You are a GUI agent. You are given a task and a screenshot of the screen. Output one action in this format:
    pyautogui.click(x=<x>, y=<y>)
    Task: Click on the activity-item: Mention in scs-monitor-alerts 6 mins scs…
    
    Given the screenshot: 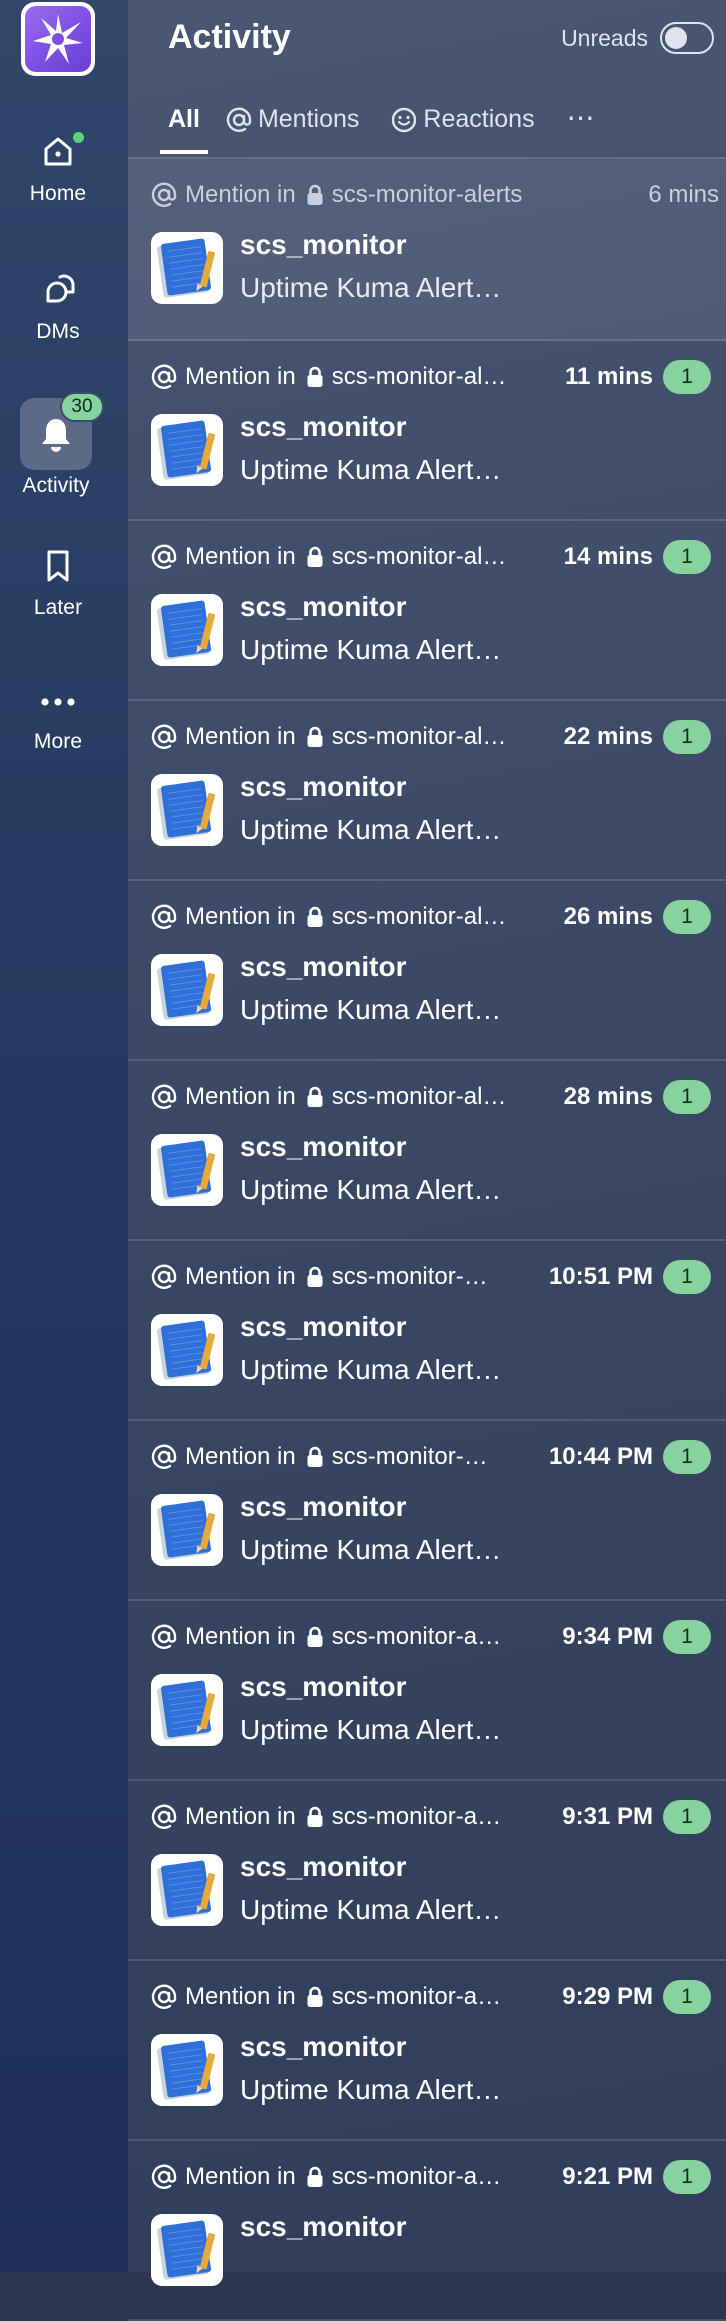 What is the action you would take?
    pyautogui.click(x=427, y=250)
    